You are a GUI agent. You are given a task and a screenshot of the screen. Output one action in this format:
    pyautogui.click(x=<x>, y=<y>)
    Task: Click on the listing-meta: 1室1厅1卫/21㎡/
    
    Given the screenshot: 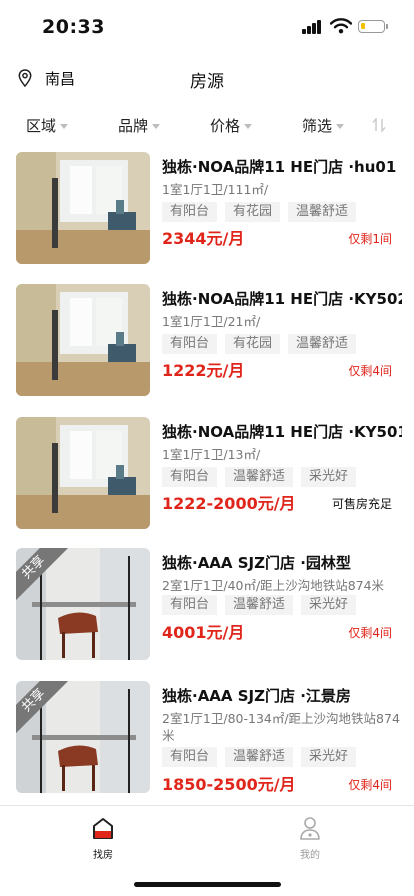 What is the action you would take?
    pyautogui.click(x=211, y=321)
    